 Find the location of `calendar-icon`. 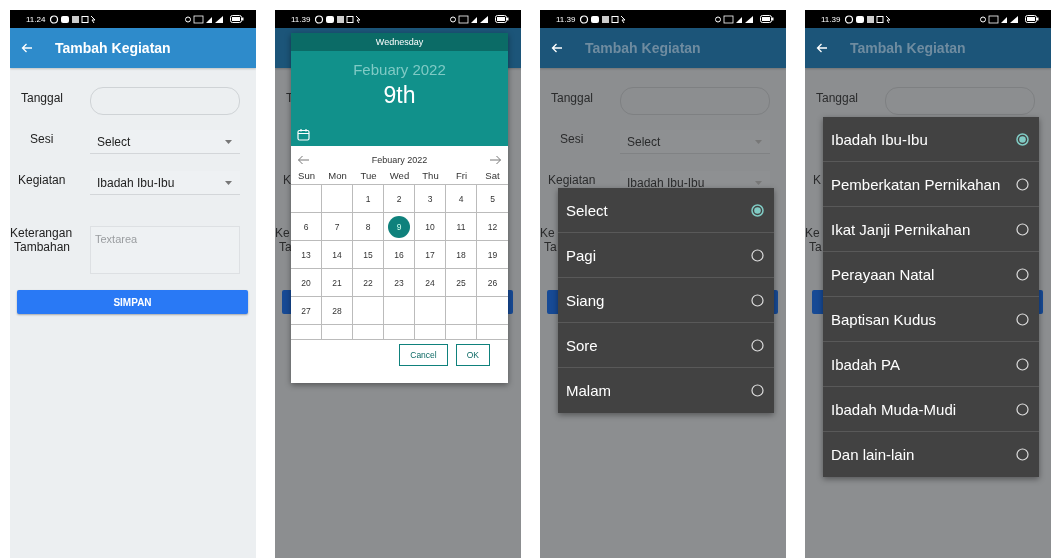

calendar-icon is located at coordinates (303, 134).